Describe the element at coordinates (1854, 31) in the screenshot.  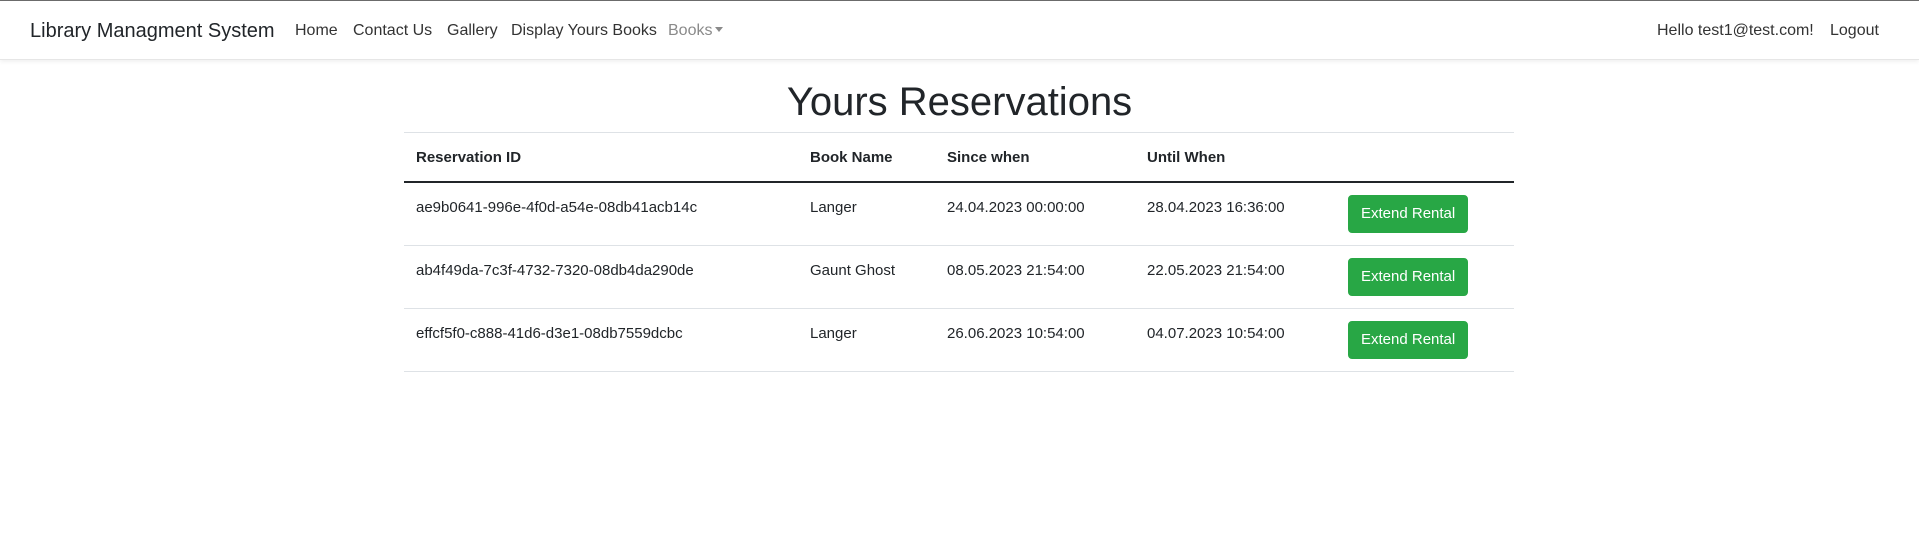
I see `logout-link: Logout` at that location.